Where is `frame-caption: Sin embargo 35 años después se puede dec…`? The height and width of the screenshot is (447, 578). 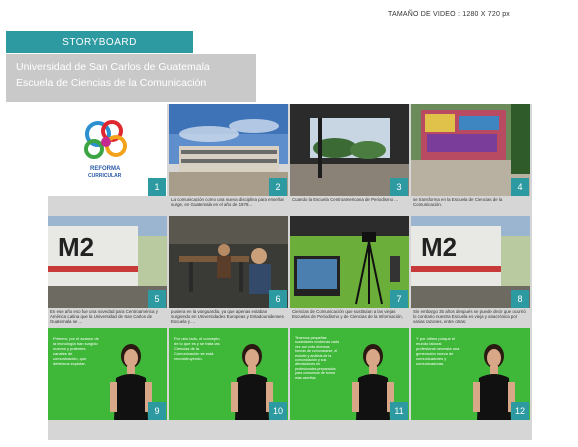 frame-caption: Sin embargo 35 años después se puede dec… is located at coordinates (469, 317).